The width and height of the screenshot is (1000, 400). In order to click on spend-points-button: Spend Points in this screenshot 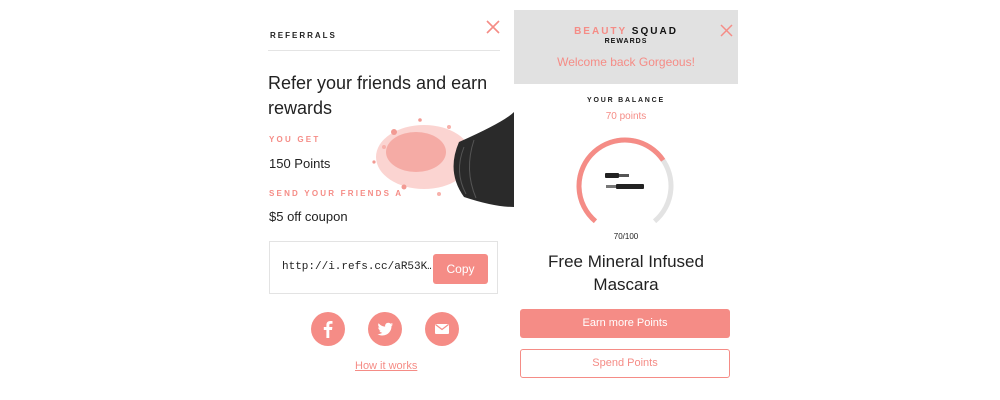, I will do `click(625, 363)`.